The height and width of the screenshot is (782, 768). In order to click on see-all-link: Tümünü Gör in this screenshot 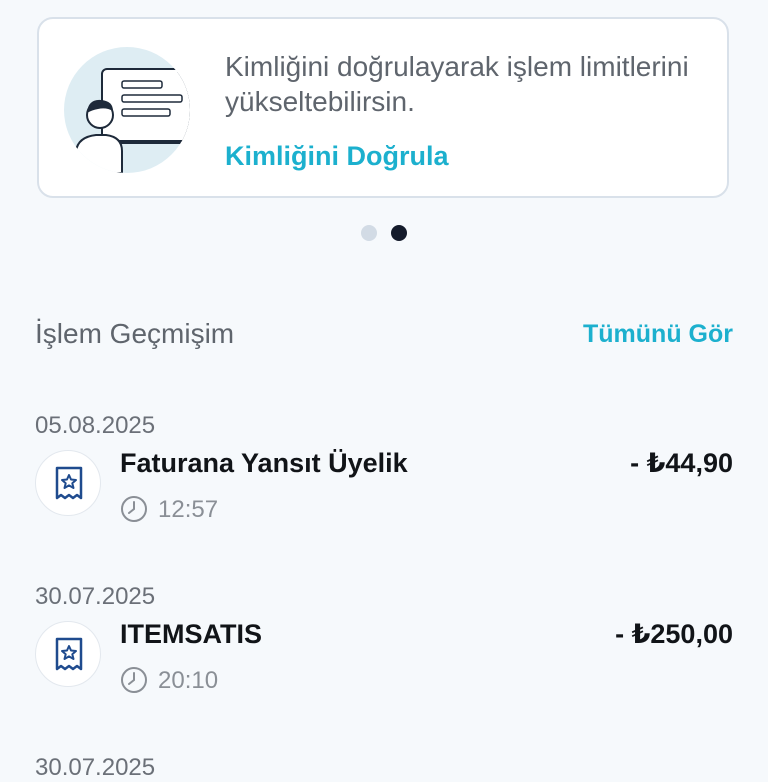, I will do `click(658, 334)`.